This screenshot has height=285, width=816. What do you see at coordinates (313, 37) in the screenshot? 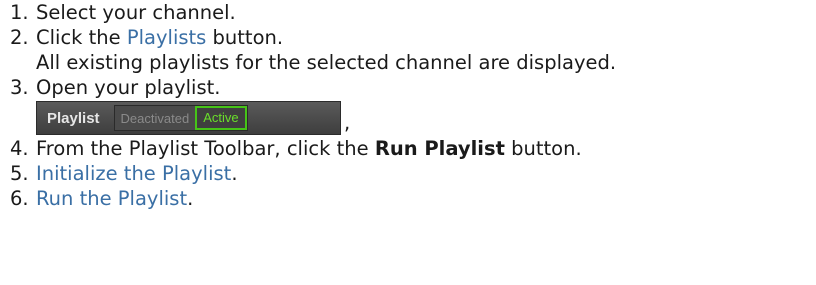
I see `step-2: 2. Click the Playlists button.` at bounding box center [313, 37].